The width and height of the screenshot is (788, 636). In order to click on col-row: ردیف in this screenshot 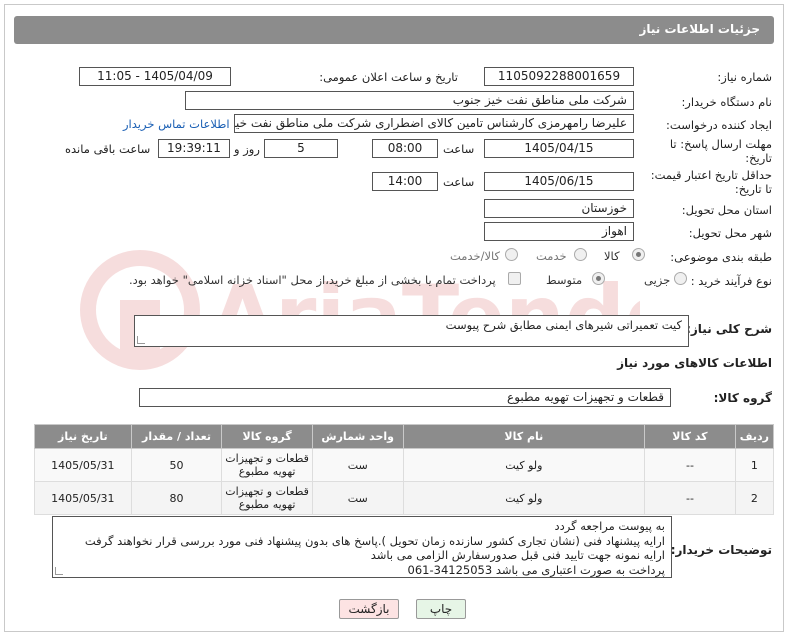, I will do `click(754, 436)`.